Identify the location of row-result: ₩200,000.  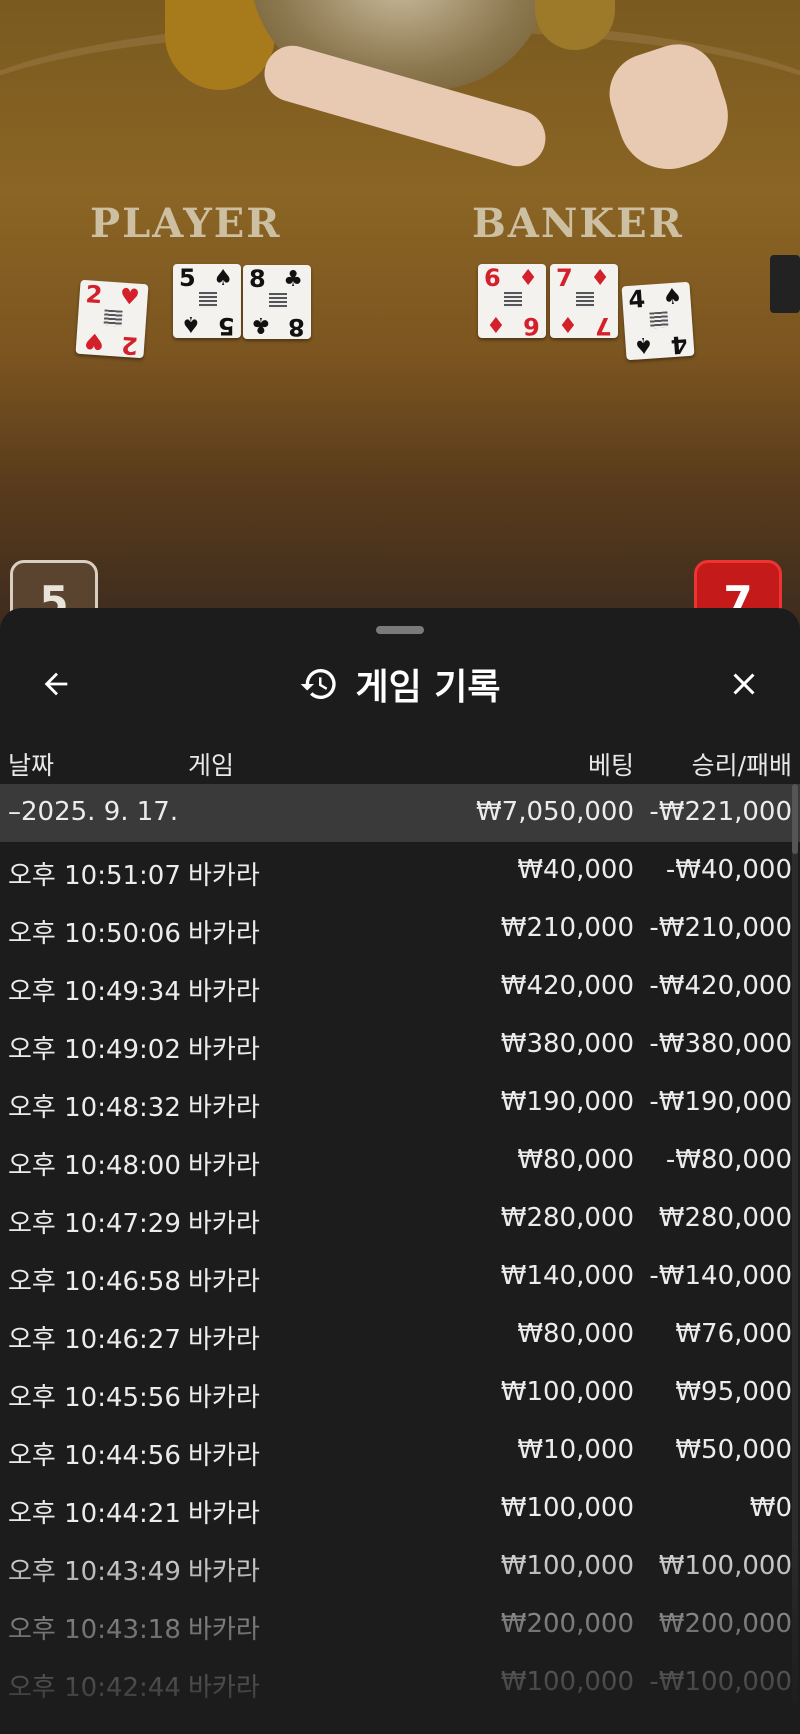
(725, 1624).